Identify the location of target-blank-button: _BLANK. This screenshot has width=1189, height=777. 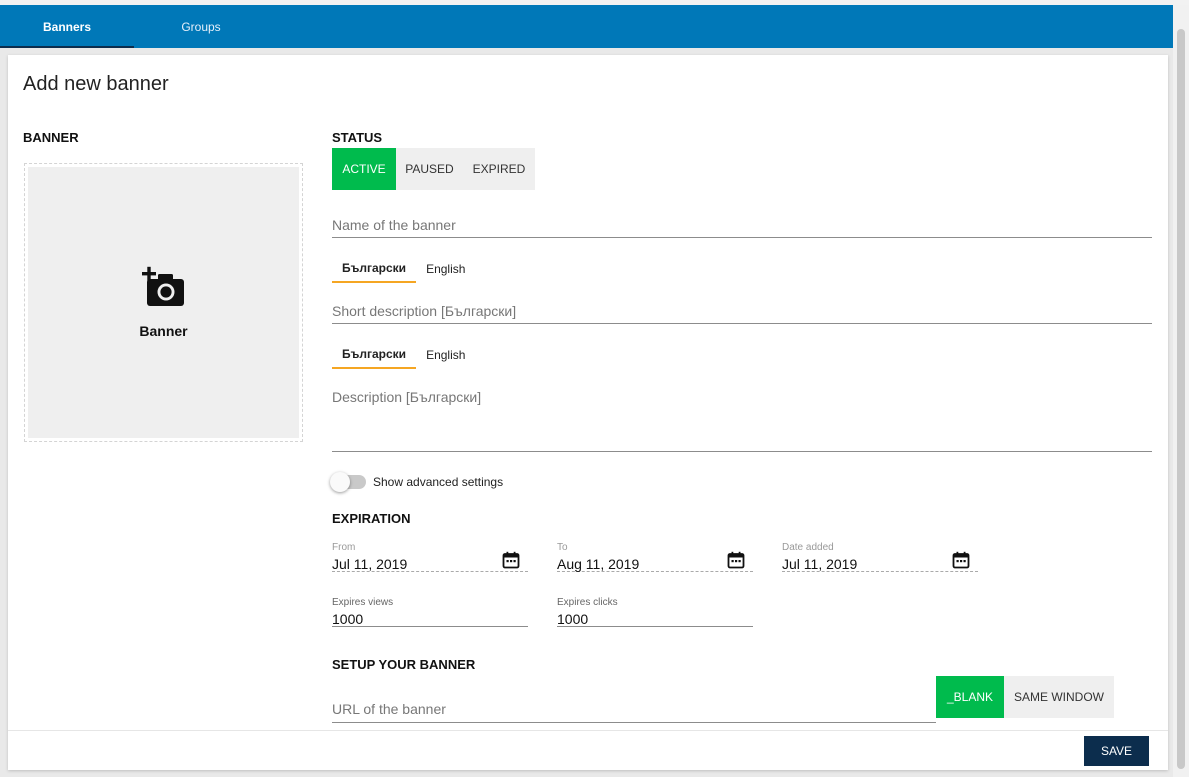
(970, 697).